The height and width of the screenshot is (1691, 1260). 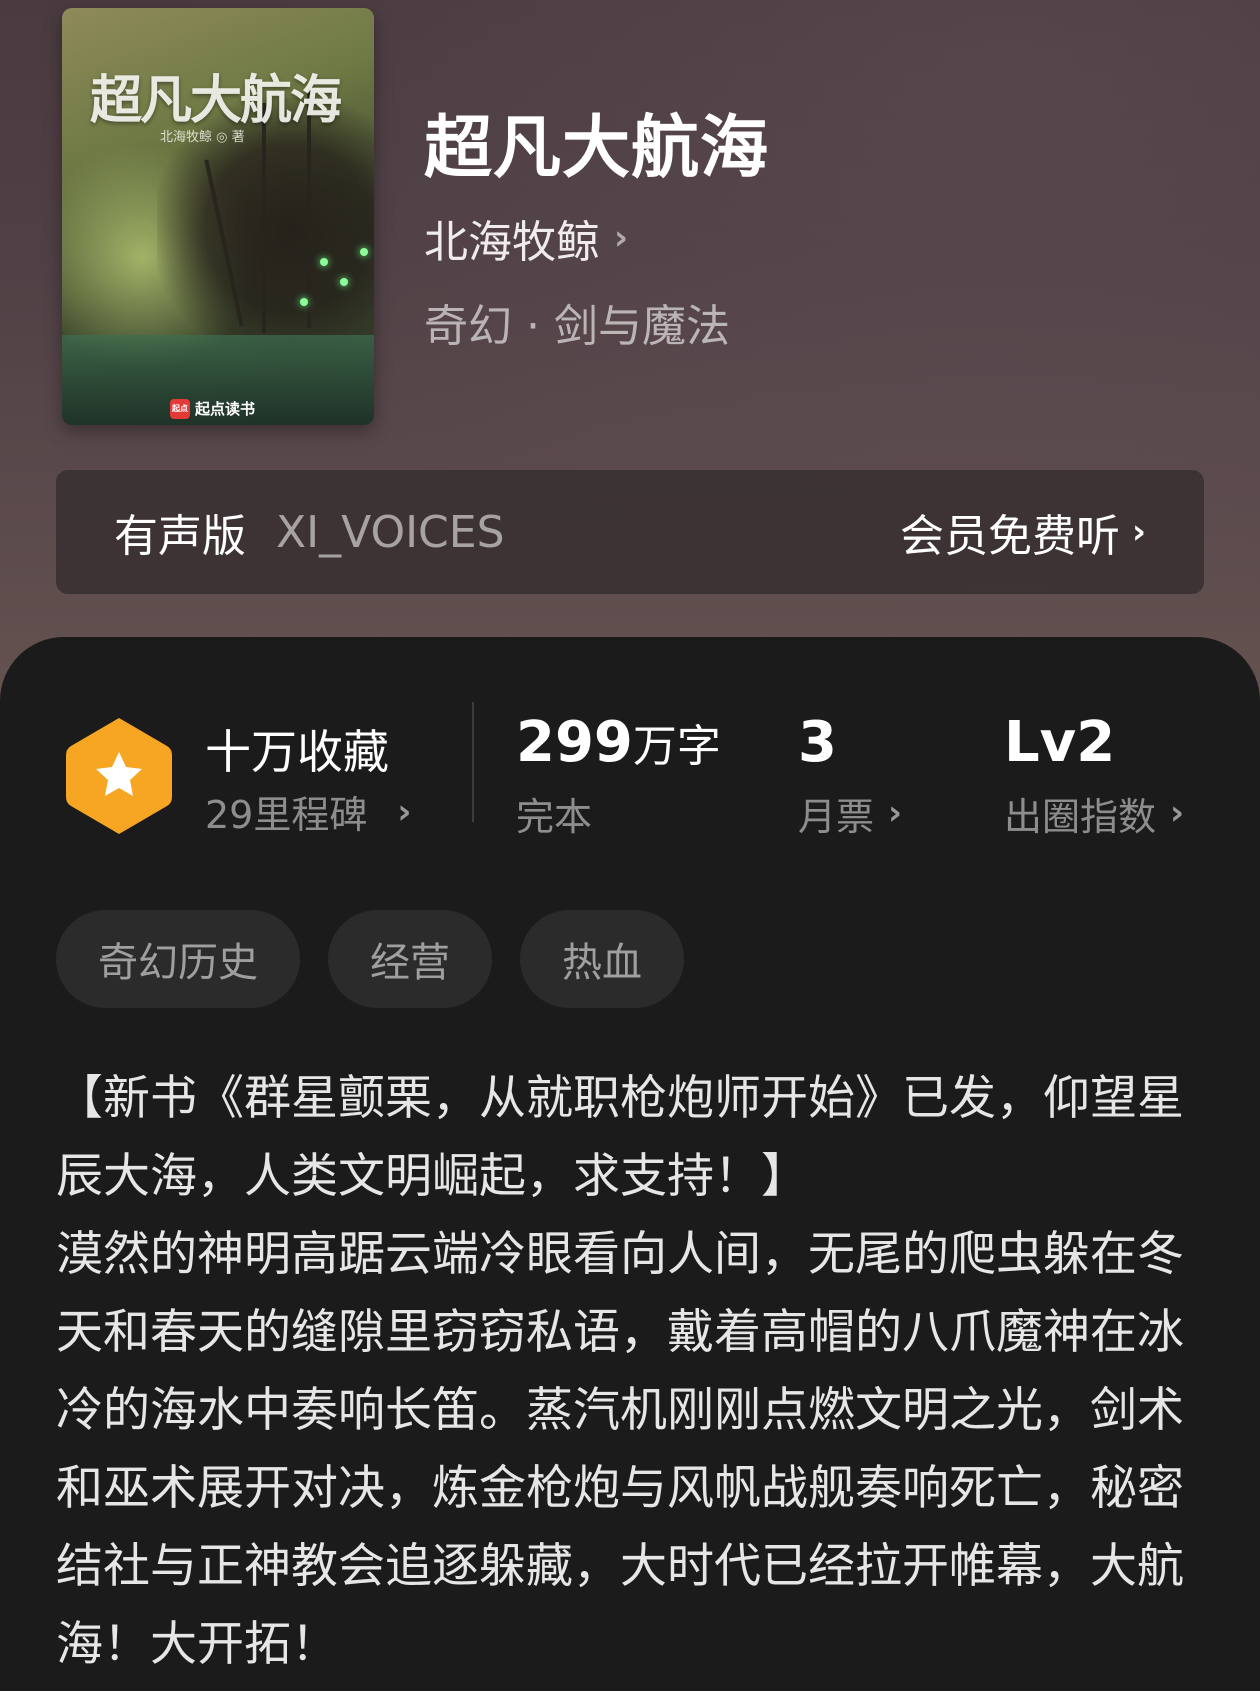 I want to click on milestone-link: 29里程碑 ›, so click(x=308, y=811).